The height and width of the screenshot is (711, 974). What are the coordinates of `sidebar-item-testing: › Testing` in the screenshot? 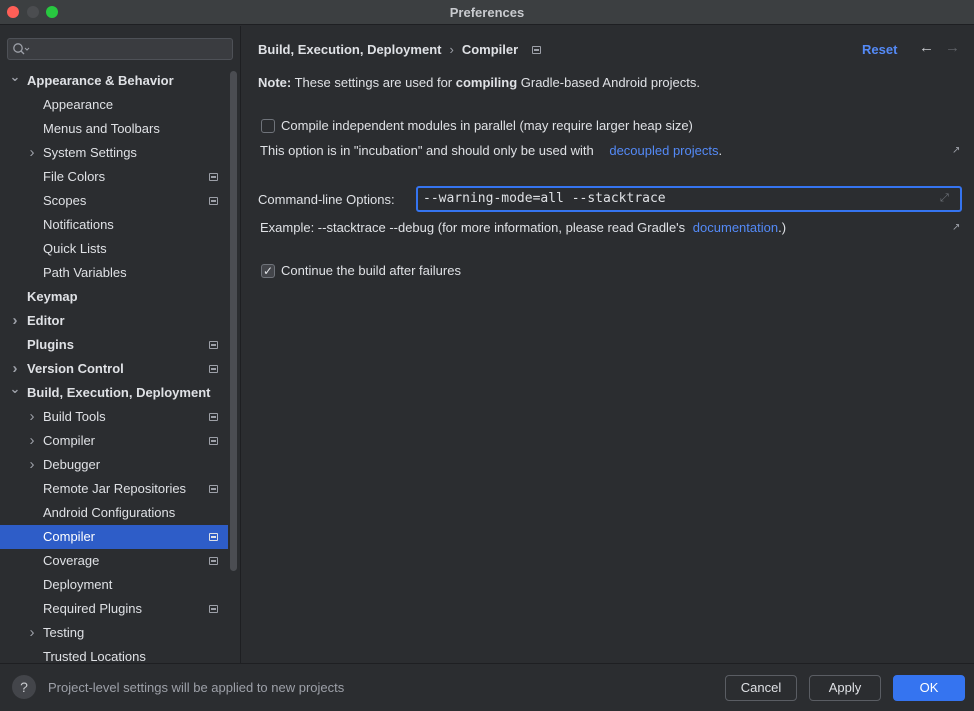 It's located at (114, 633).